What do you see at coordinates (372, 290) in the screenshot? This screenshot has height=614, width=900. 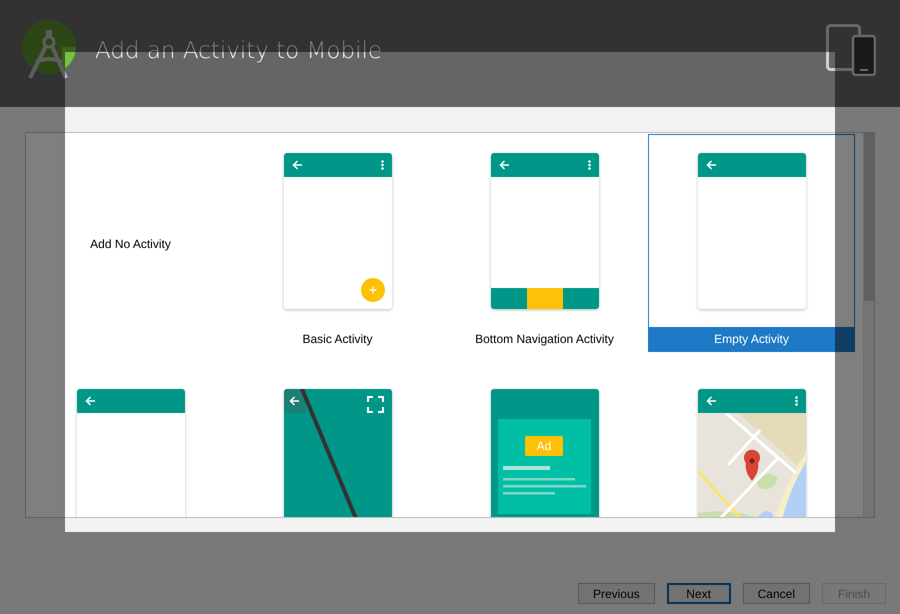 I see `add-button-icon` at bounding box center [372, 290].